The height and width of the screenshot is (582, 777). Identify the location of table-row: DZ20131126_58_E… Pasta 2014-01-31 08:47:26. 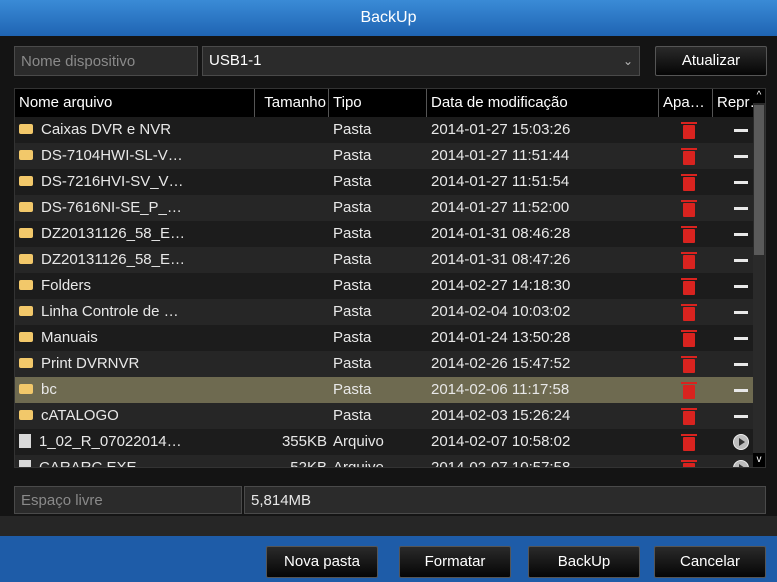
(390, 260).